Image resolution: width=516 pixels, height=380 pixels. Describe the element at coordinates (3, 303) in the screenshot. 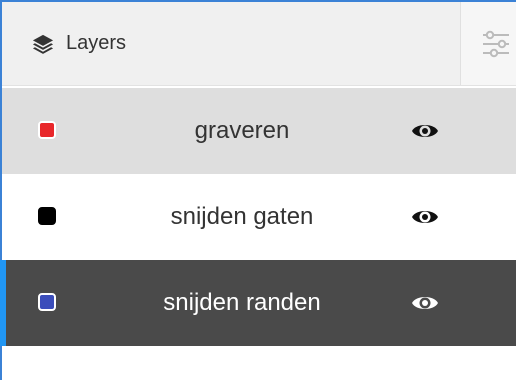

I see `selected-indicator` at that location.